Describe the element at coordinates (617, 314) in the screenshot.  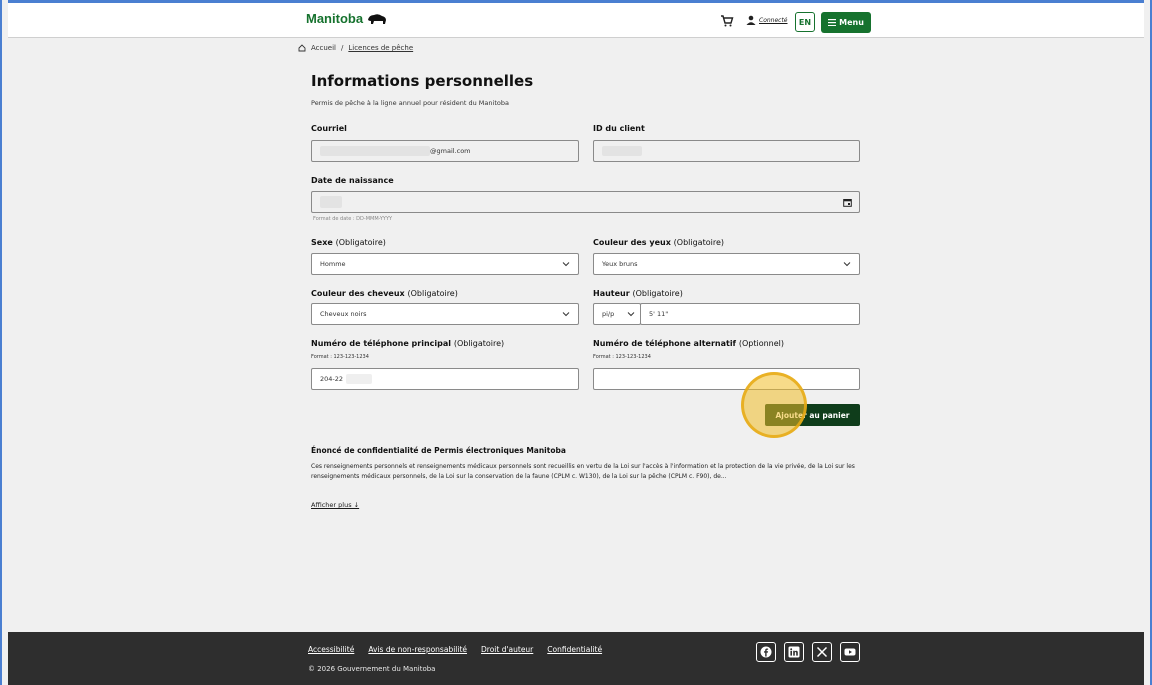
I see `height-unit-select: pi/p` at that location.